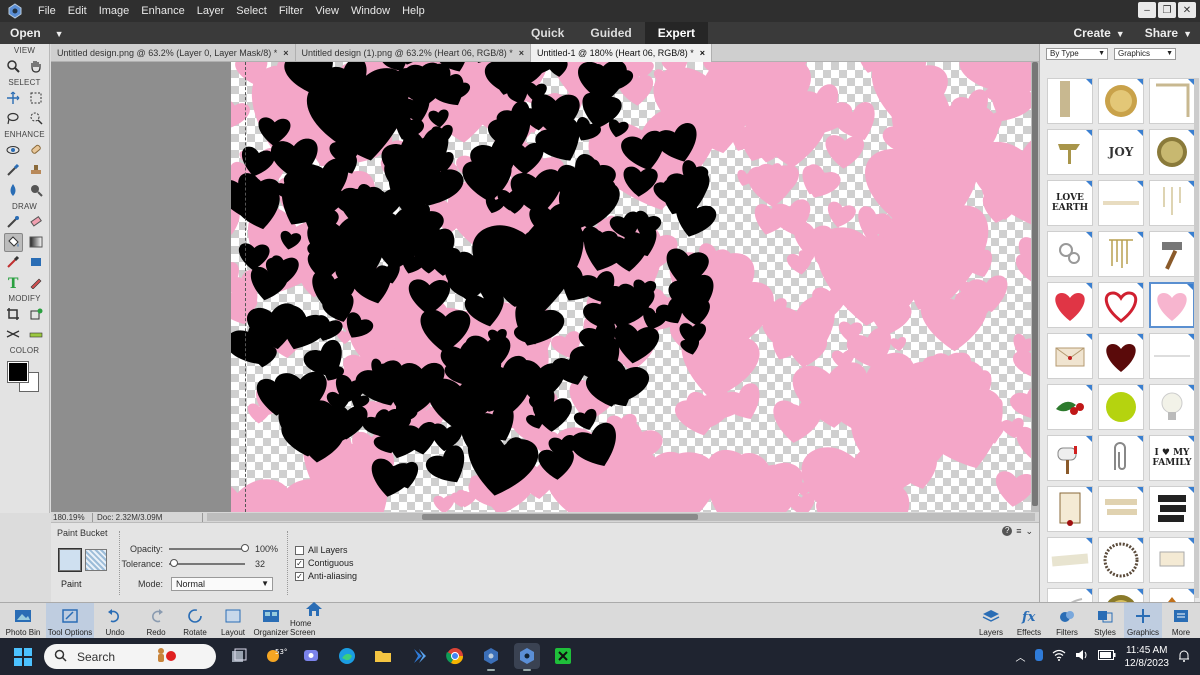  I want to click on graphic-thumb-gold-seal, so click(1121, 101).